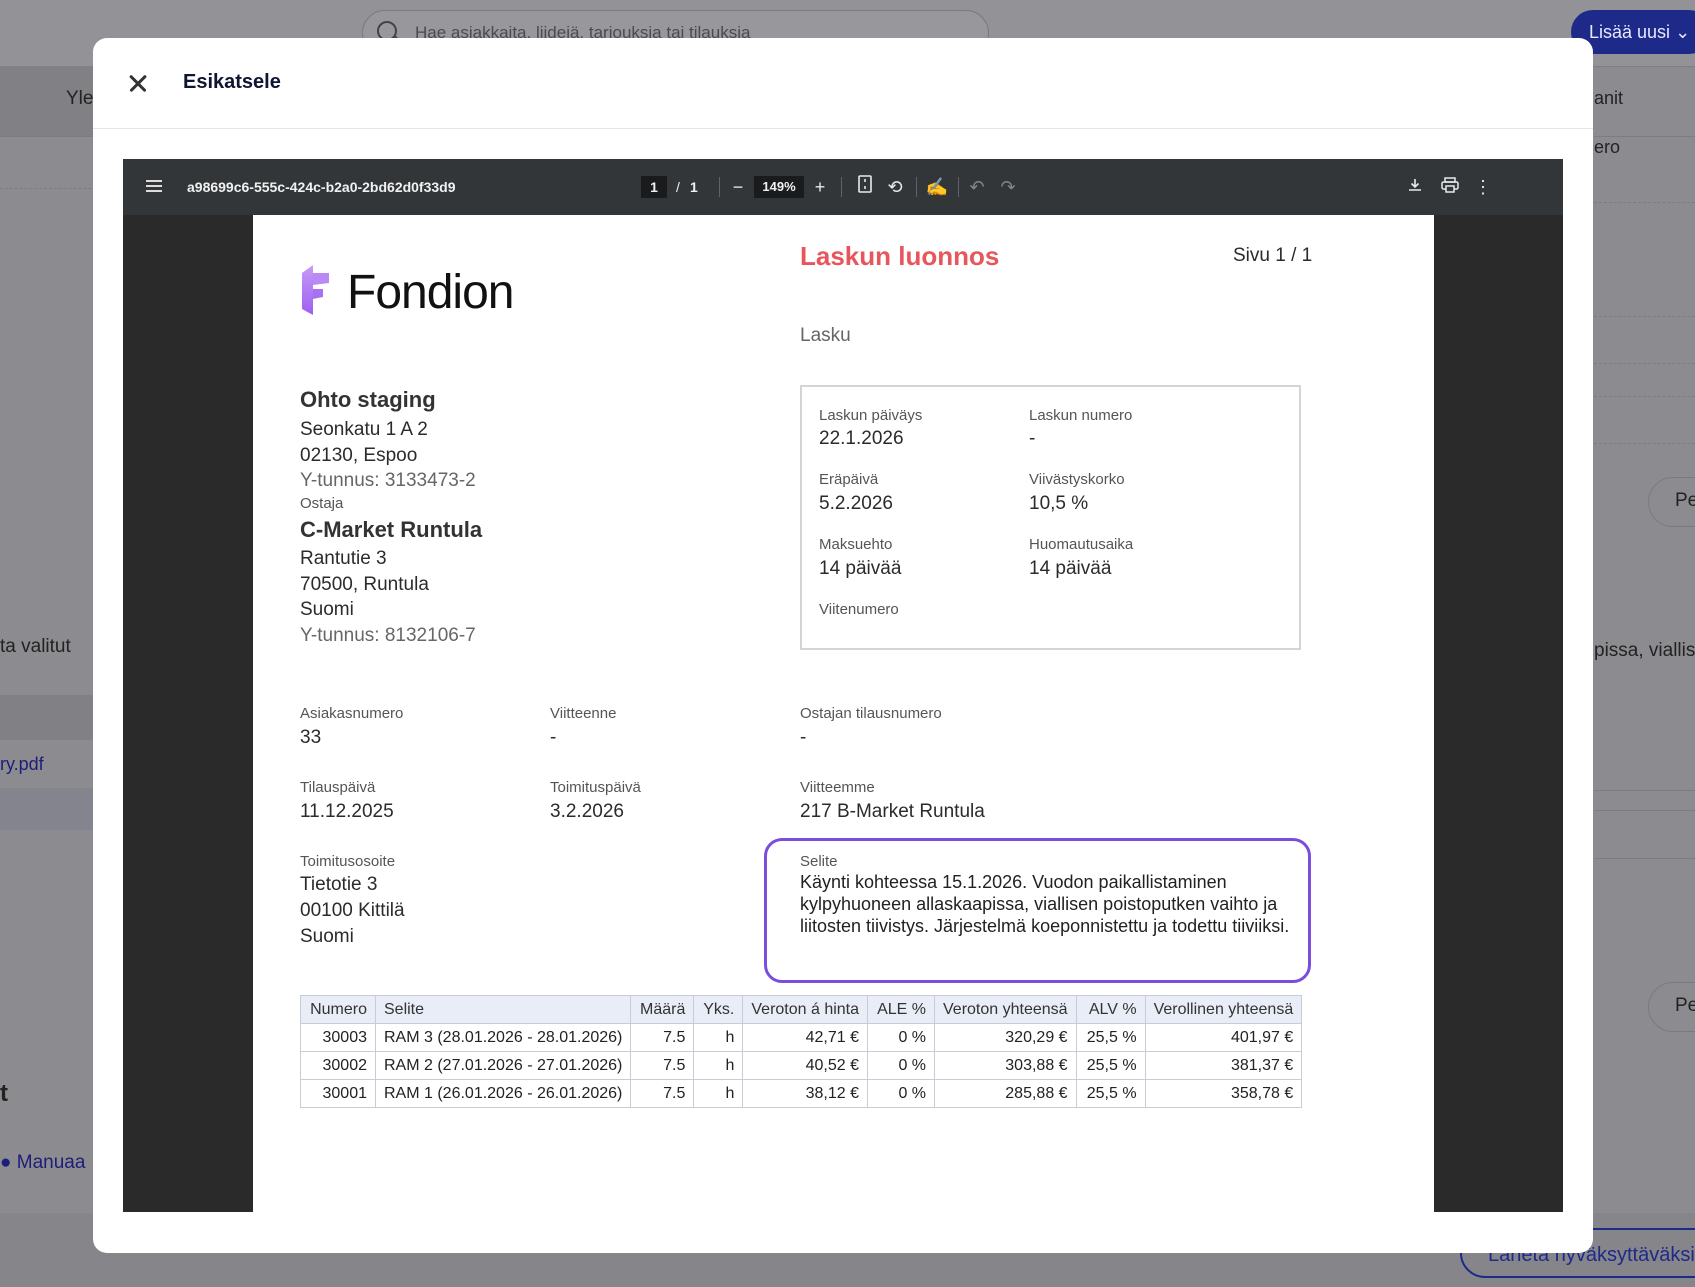 This screenshot has width=1695, height=1287. What do you see at coordinates (388, 635) in the screenshot?
I see `buyer-business-id: Y-tunnus: 8132106-7` at bounding box center [388, 635].